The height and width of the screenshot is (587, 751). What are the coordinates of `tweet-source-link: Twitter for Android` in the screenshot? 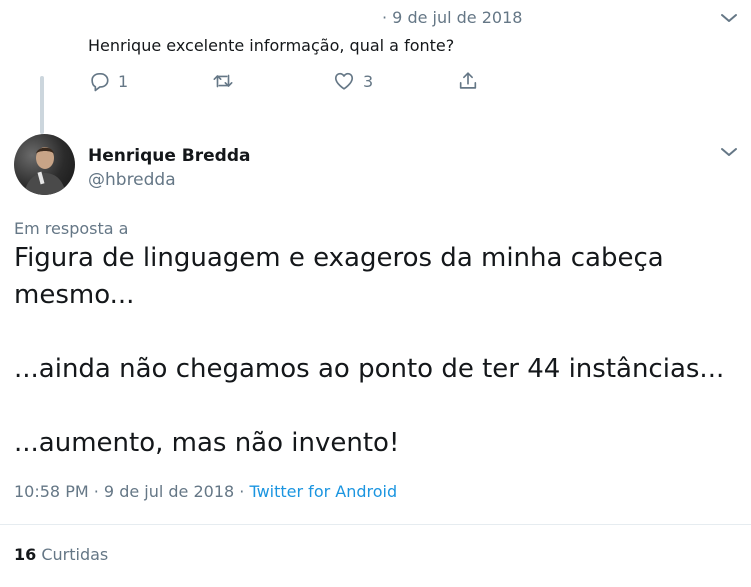 It's located at (323, 491).